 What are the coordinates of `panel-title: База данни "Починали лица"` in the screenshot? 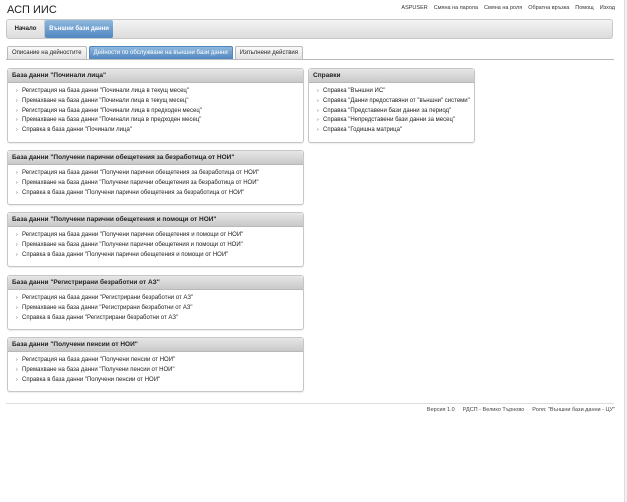 It's located at (155, 76).